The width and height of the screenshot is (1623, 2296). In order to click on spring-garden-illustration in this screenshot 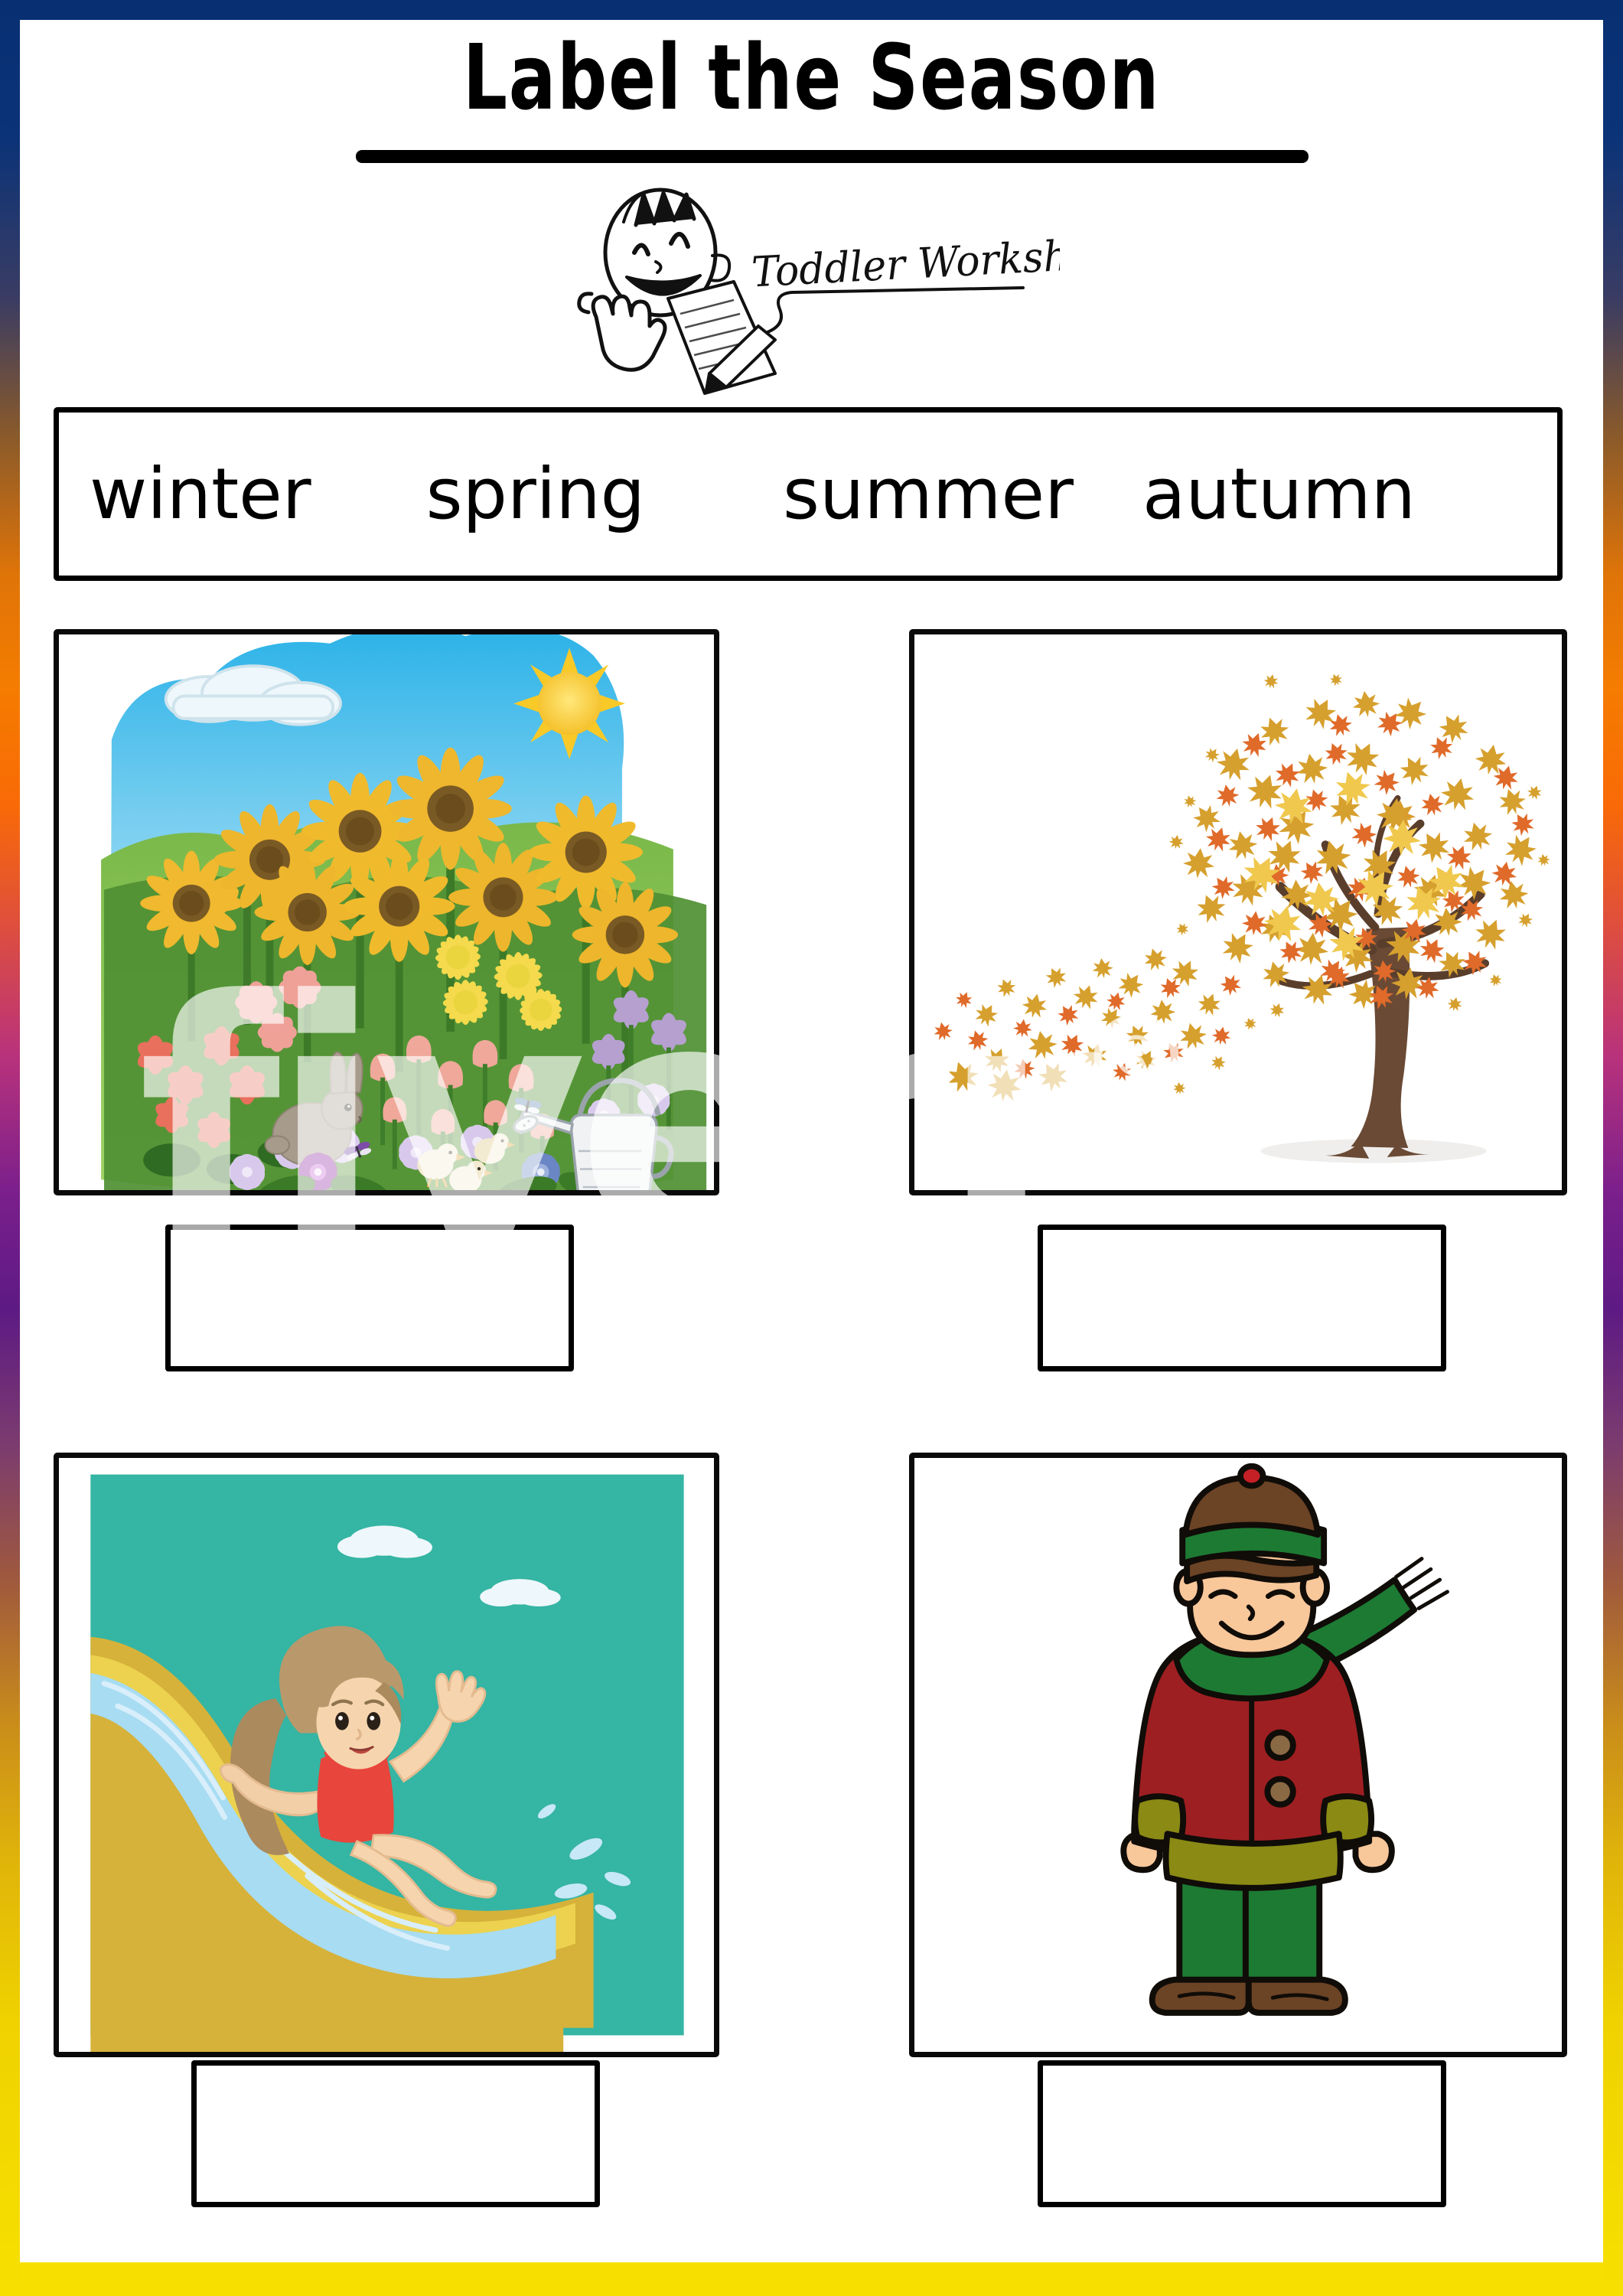, I will do `click(387, 912)`.